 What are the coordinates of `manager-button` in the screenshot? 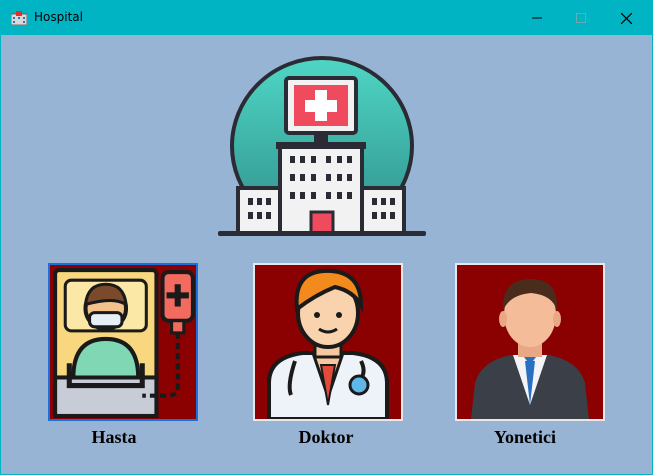 It's located at (530, 342).